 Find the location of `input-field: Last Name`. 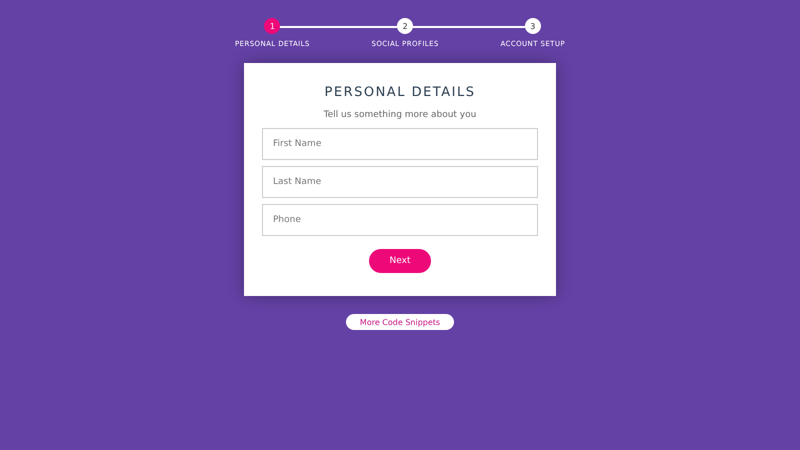

input-field: Last Name is located at coordinates (400, 182).